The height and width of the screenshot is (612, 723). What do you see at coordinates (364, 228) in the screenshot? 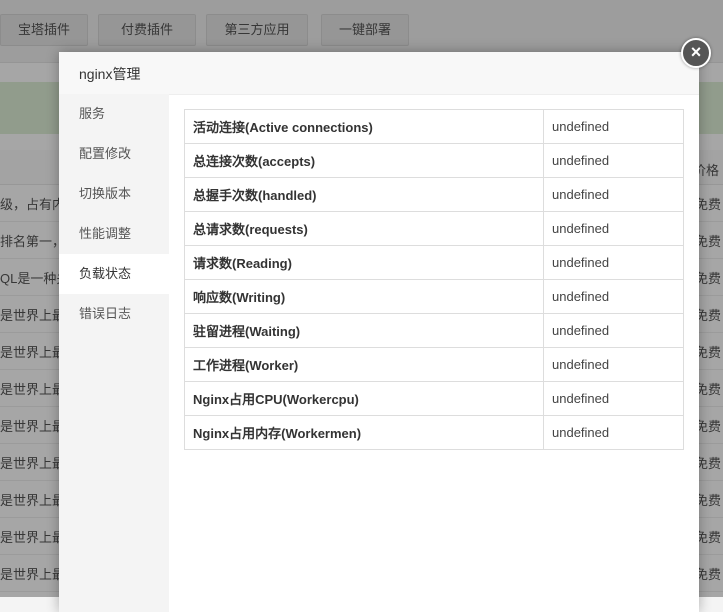
I see `status-label: 总请求数(requests)` at bounding box center [364, 228].